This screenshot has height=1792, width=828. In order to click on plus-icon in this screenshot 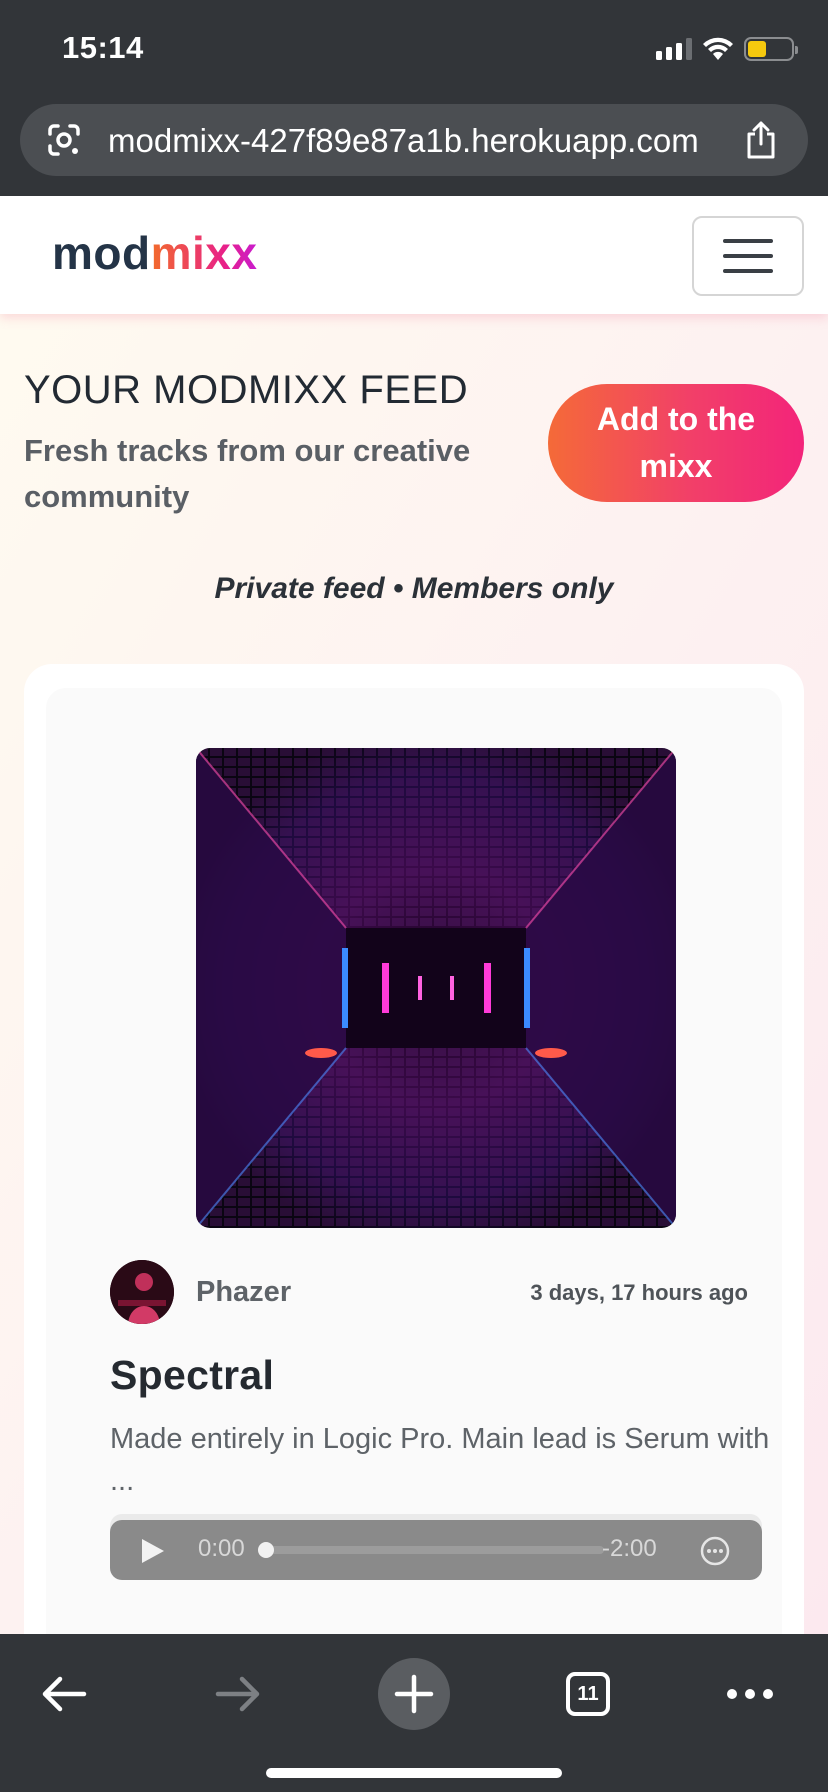, I will do `click(414, 1694)`.